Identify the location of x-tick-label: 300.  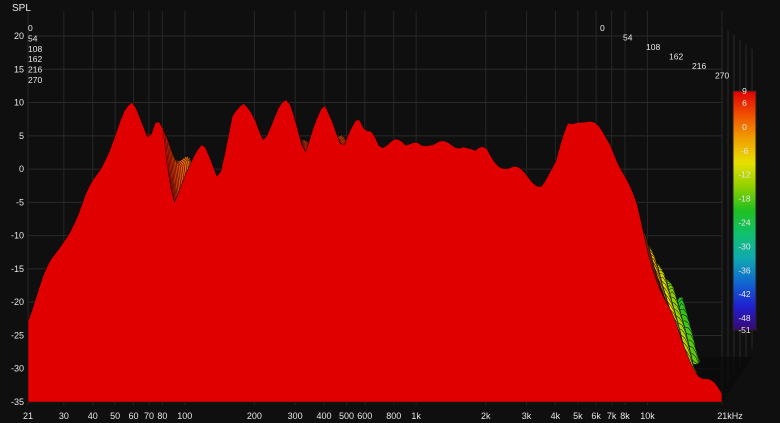
(295, 416).